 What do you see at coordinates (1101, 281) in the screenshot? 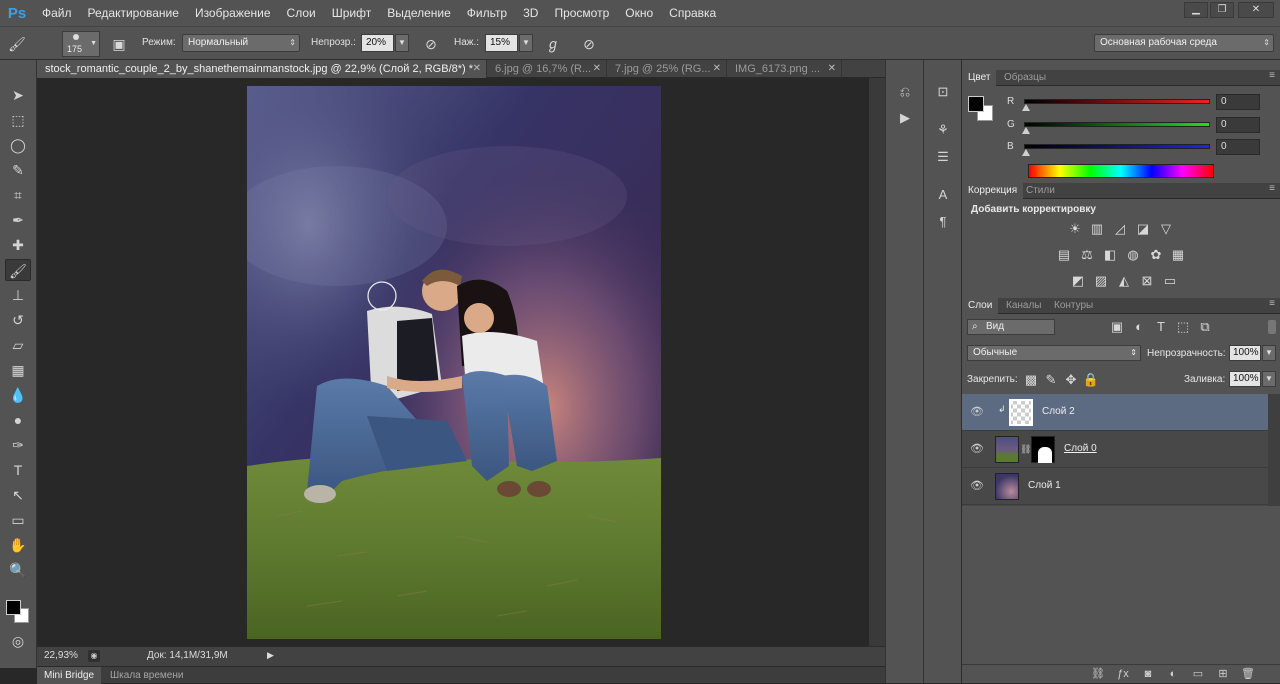
I see `posterize-icon: ▨` at bounding box center [1101, 281].